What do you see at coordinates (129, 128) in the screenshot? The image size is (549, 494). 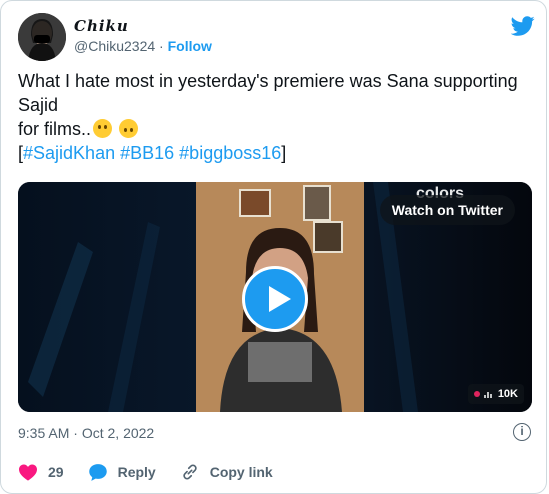 I see `upside-down-emoji-icon` at bounding box center [129, 128].